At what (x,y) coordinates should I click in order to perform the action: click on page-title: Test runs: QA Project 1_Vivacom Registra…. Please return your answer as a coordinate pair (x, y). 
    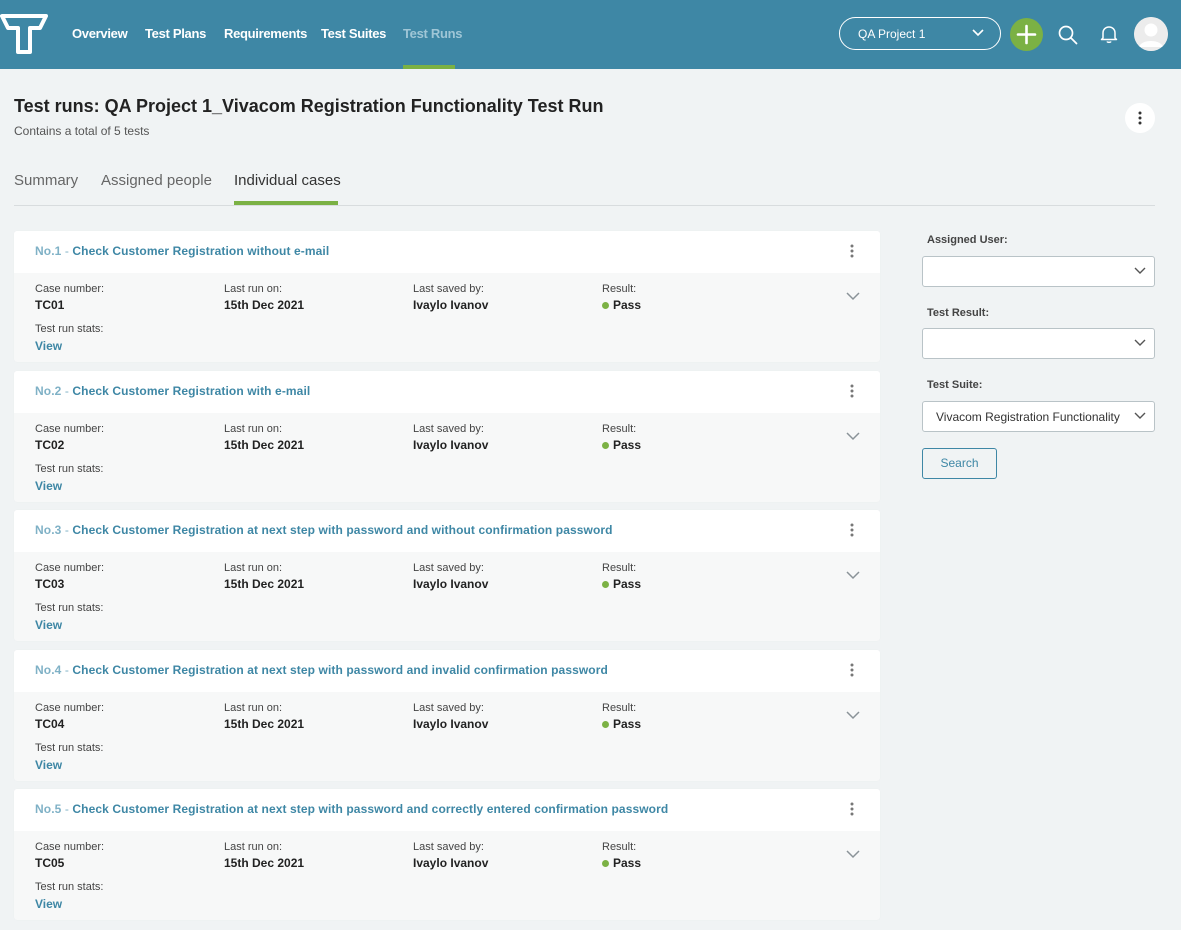
    Looking at the image, I should click on (309, 106).